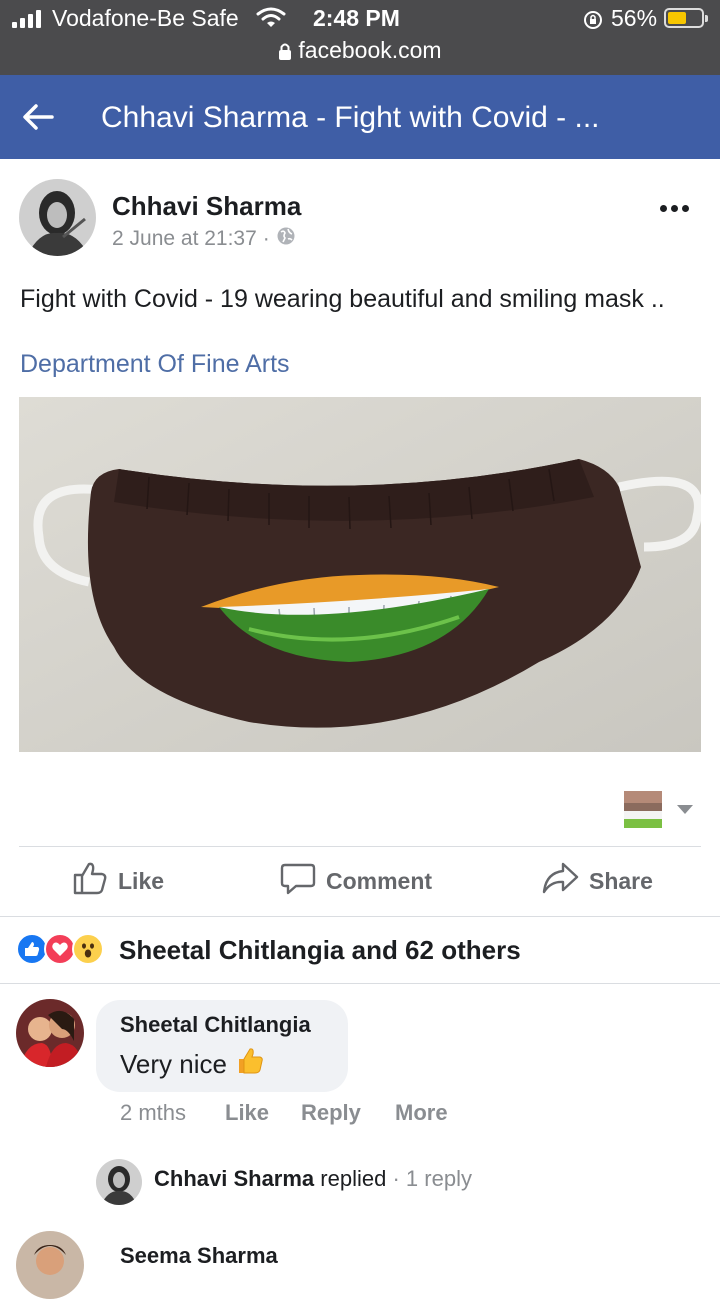  What do you see at coordinates (90, 881) in the screenshot?
I see `like-icon` at bounding box center [90, 881].